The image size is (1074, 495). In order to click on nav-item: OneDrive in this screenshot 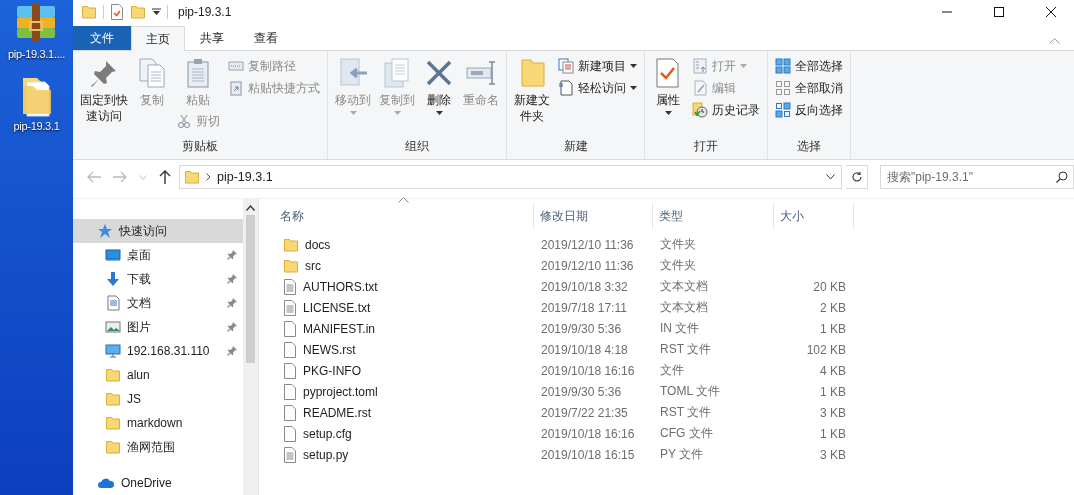, I will do `click(158, 483)`.